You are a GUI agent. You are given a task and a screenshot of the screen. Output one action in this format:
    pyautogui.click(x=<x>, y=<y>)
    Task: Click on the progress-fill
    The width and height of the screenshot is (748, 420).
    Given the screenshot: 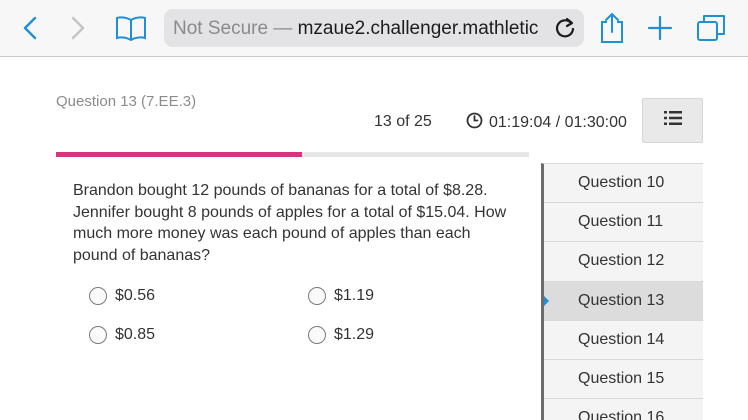 What is the action you would take?
    pyautogui.click(x=179, y=154)
    